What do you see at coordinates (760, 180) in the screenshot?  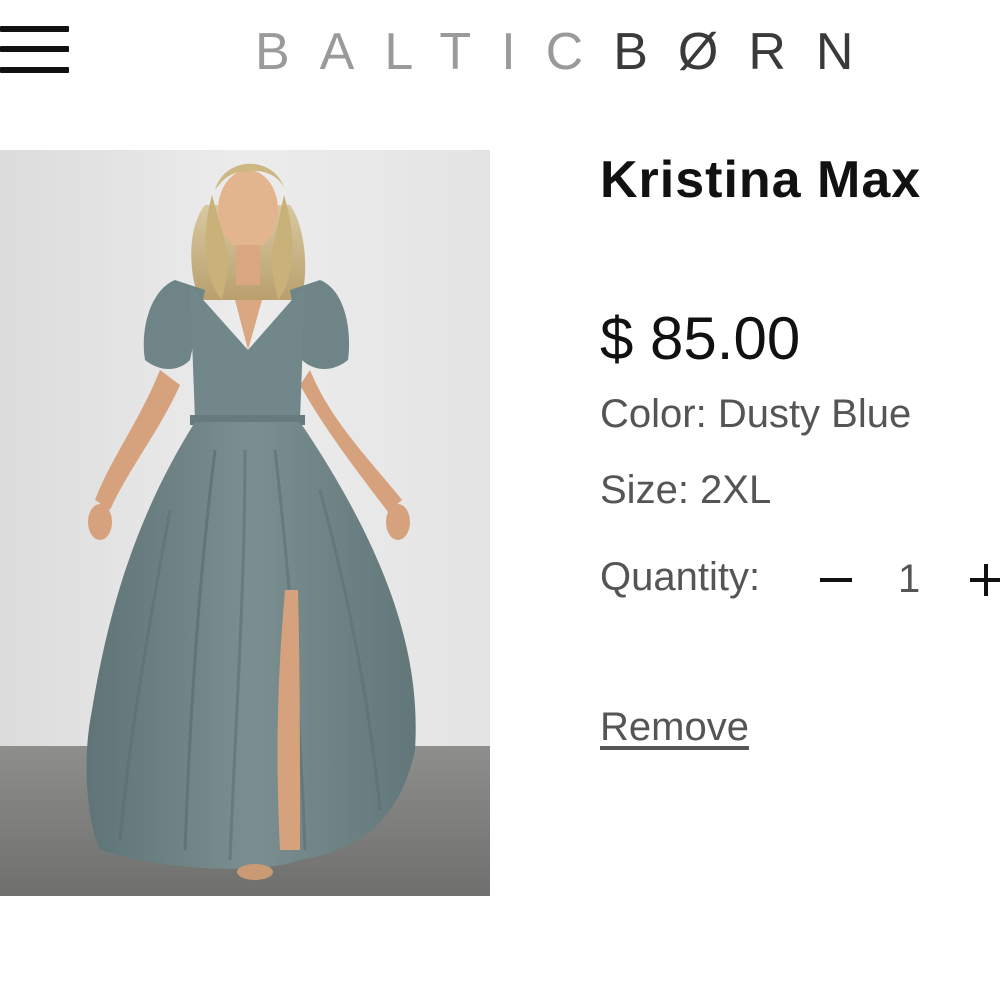 I see `product-title: Kristina Max` at bounding box center [760, 180].